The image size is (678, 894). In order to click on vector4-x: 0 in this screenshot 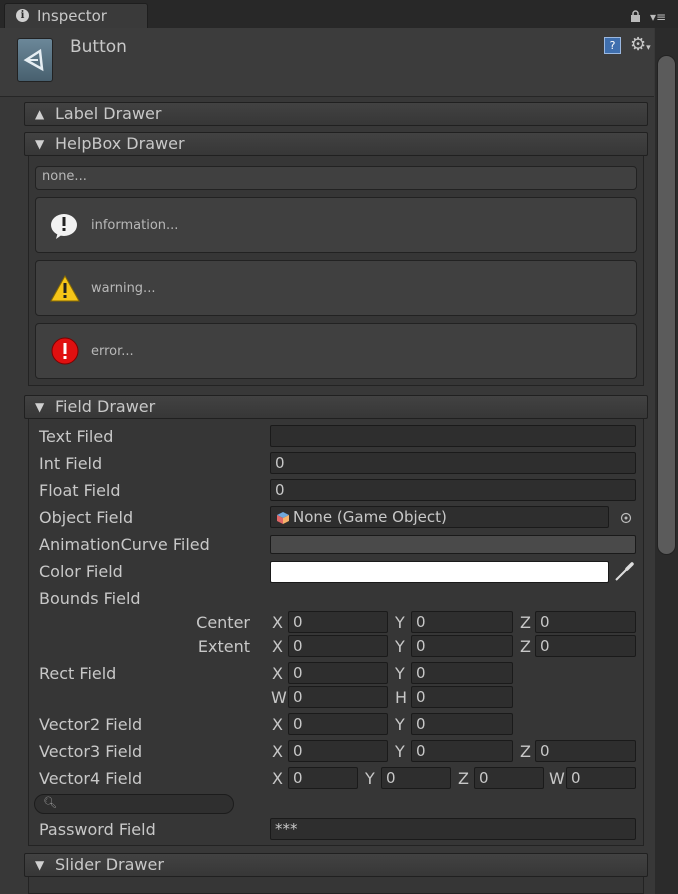, I will do `click(323, 778)`.